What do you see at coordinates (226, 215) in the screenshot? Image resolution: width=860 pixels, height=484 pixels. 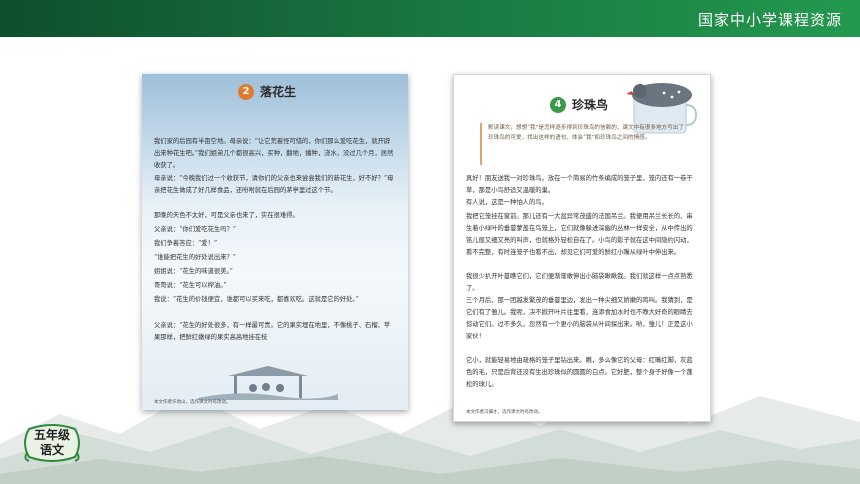 I see `paragraph: 那晚的天色不太好，可是父亲也来了，实在很难得。` at bounding box center [226, 215].